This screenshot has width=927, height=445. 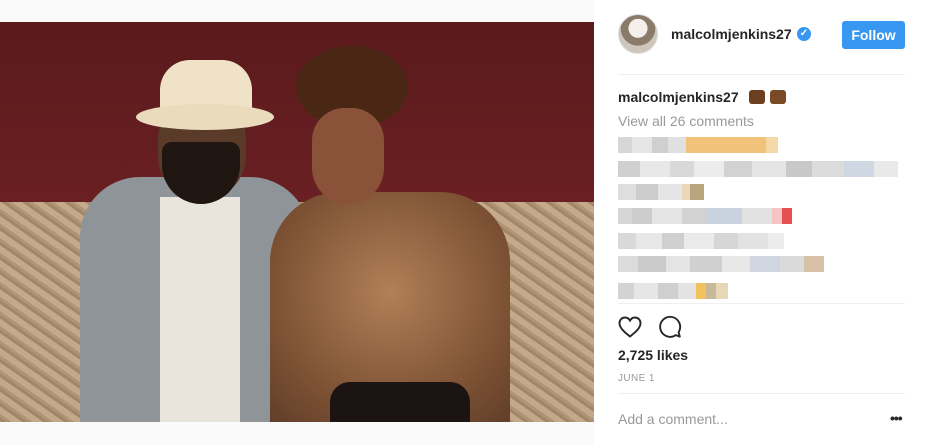 I want to click on photo-person-right-head, so click(x=348, y=156).